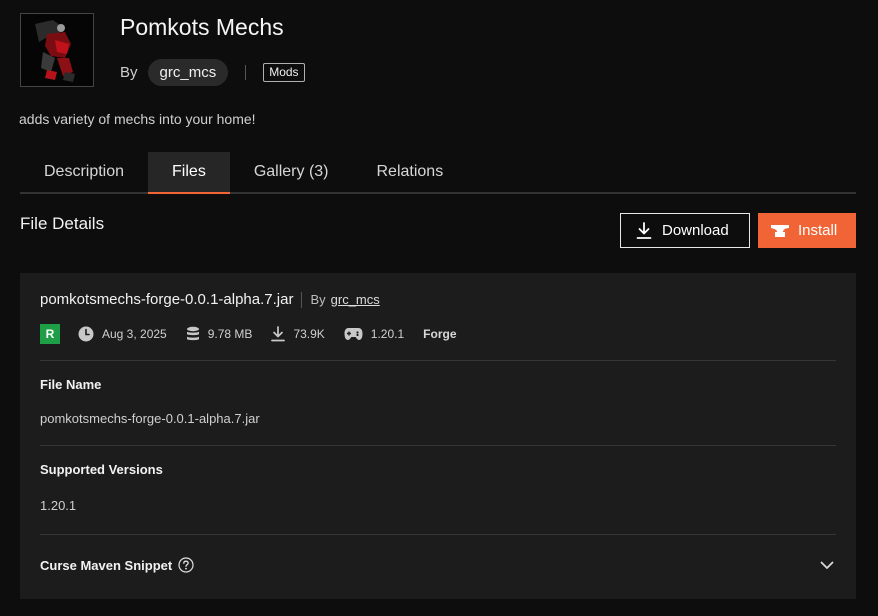  I want to click on project-header: Pomkots Mechs By grc_mcs Mods, so click(440, 53).